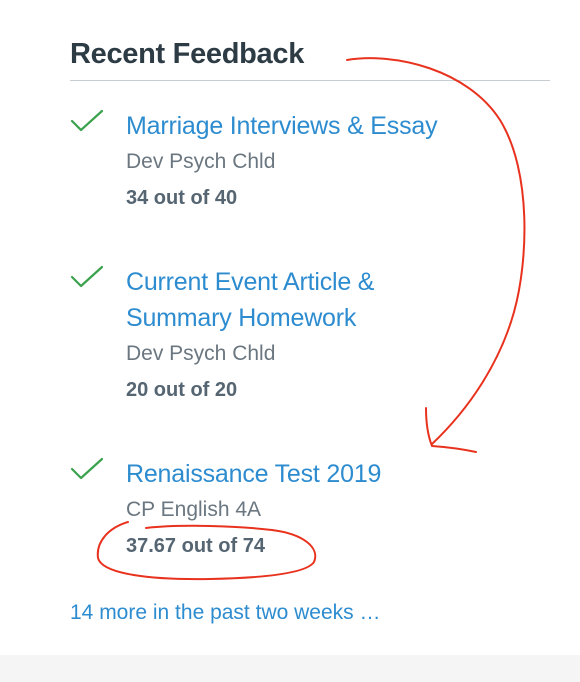  I want to click on page-footer-band, so click(290, 668).